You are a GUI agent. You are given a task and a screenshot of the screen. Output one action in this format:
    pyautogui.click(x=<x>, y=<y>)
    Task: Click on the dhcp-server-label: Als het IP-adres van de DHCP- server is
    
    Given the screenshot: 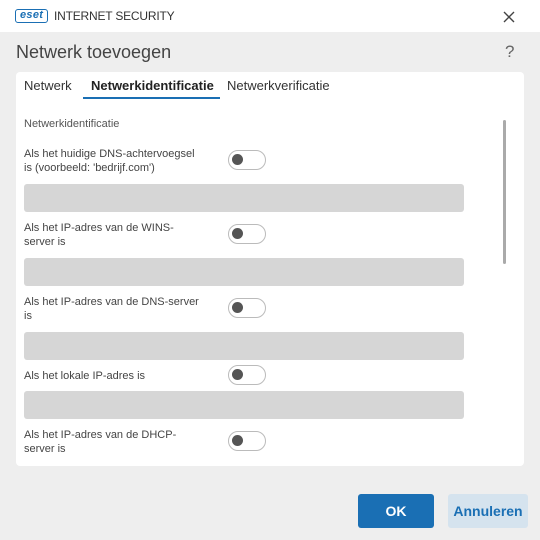 What is the action you would take?
    pyautogui.click(x=100, y=442)
    